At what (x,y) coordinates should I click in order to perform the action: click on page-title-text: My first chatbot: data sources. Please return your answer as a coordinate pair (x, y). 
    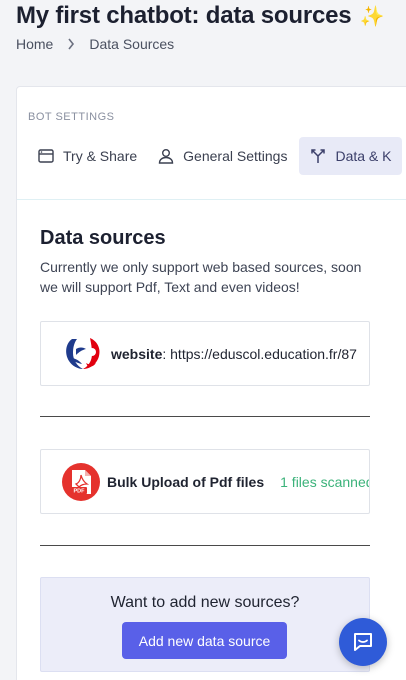
    Looking at the image, I should click on (184, 15).